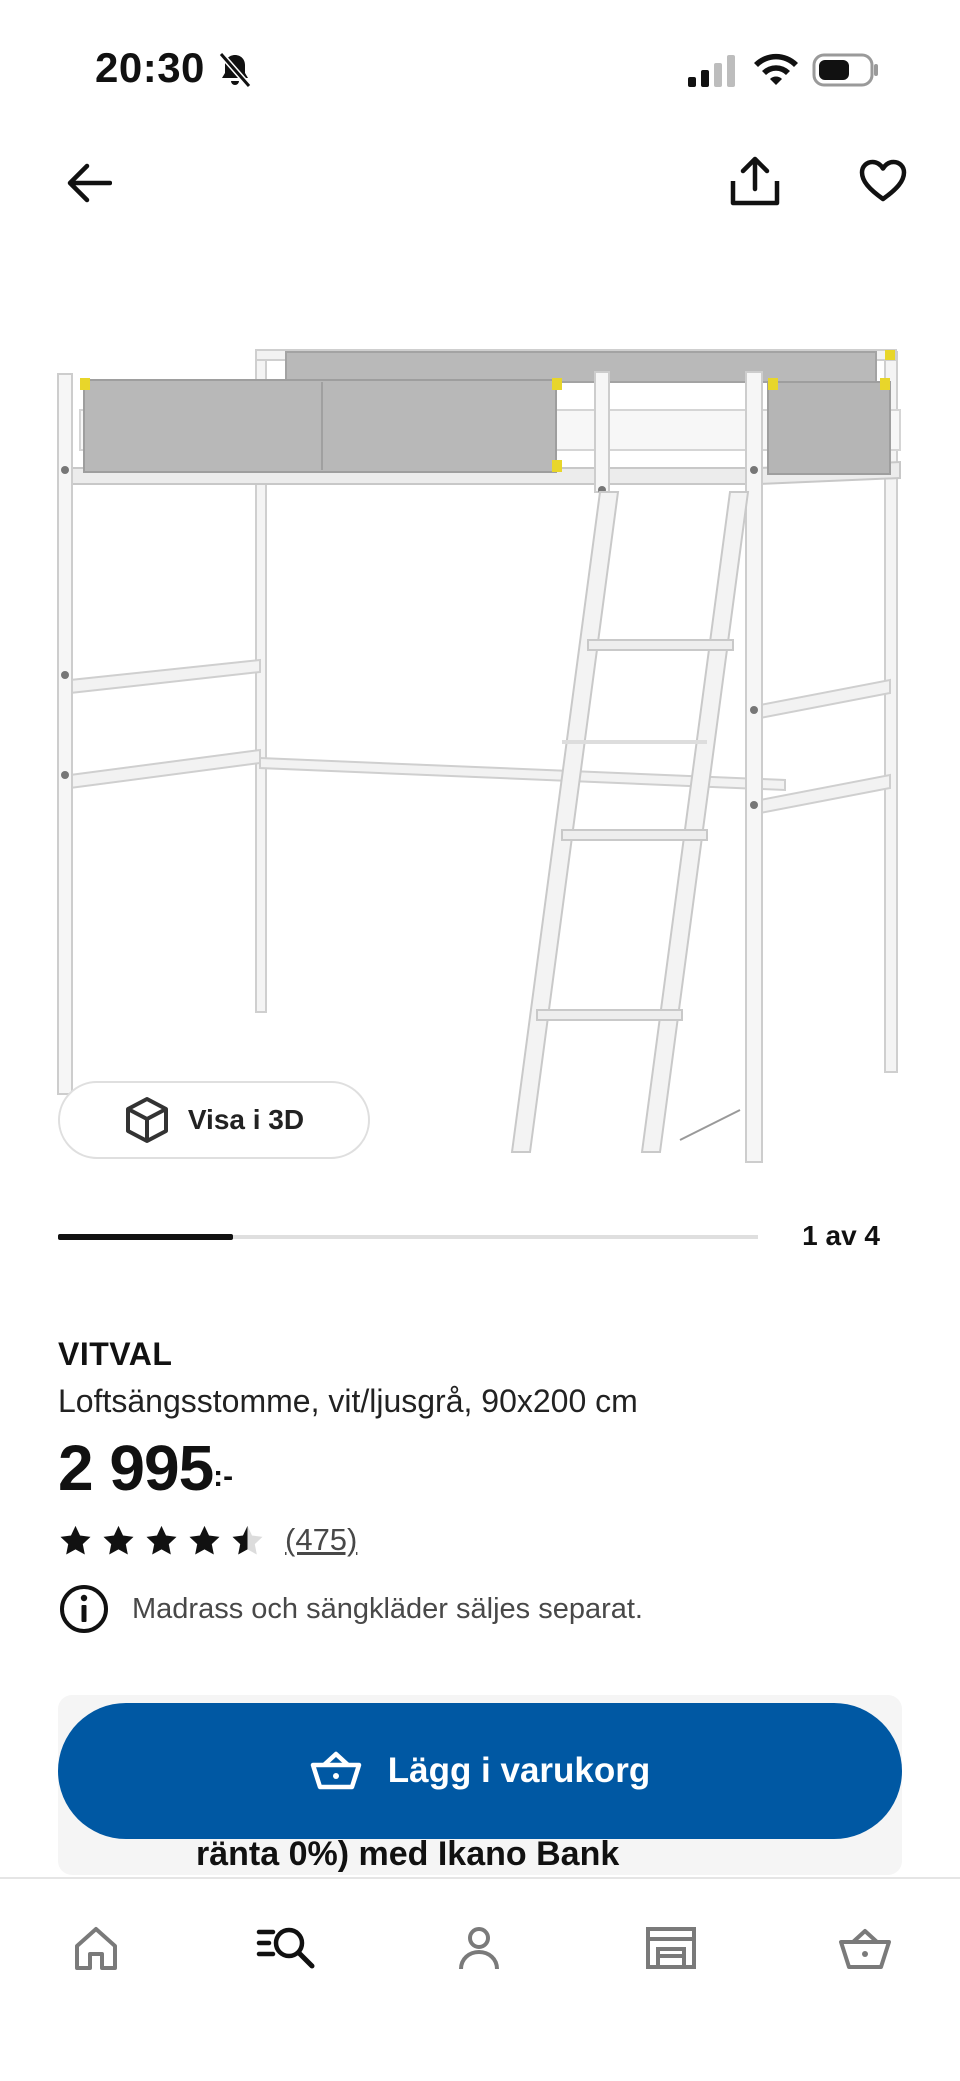 The image size is (960, 2081). What do you see at coordinates (348, 1401) in the screenshot?
I see `product-description: Loftsängsstomme, vit/ljusgrå, 90x200 cm` at bounding box center [348, 1401].